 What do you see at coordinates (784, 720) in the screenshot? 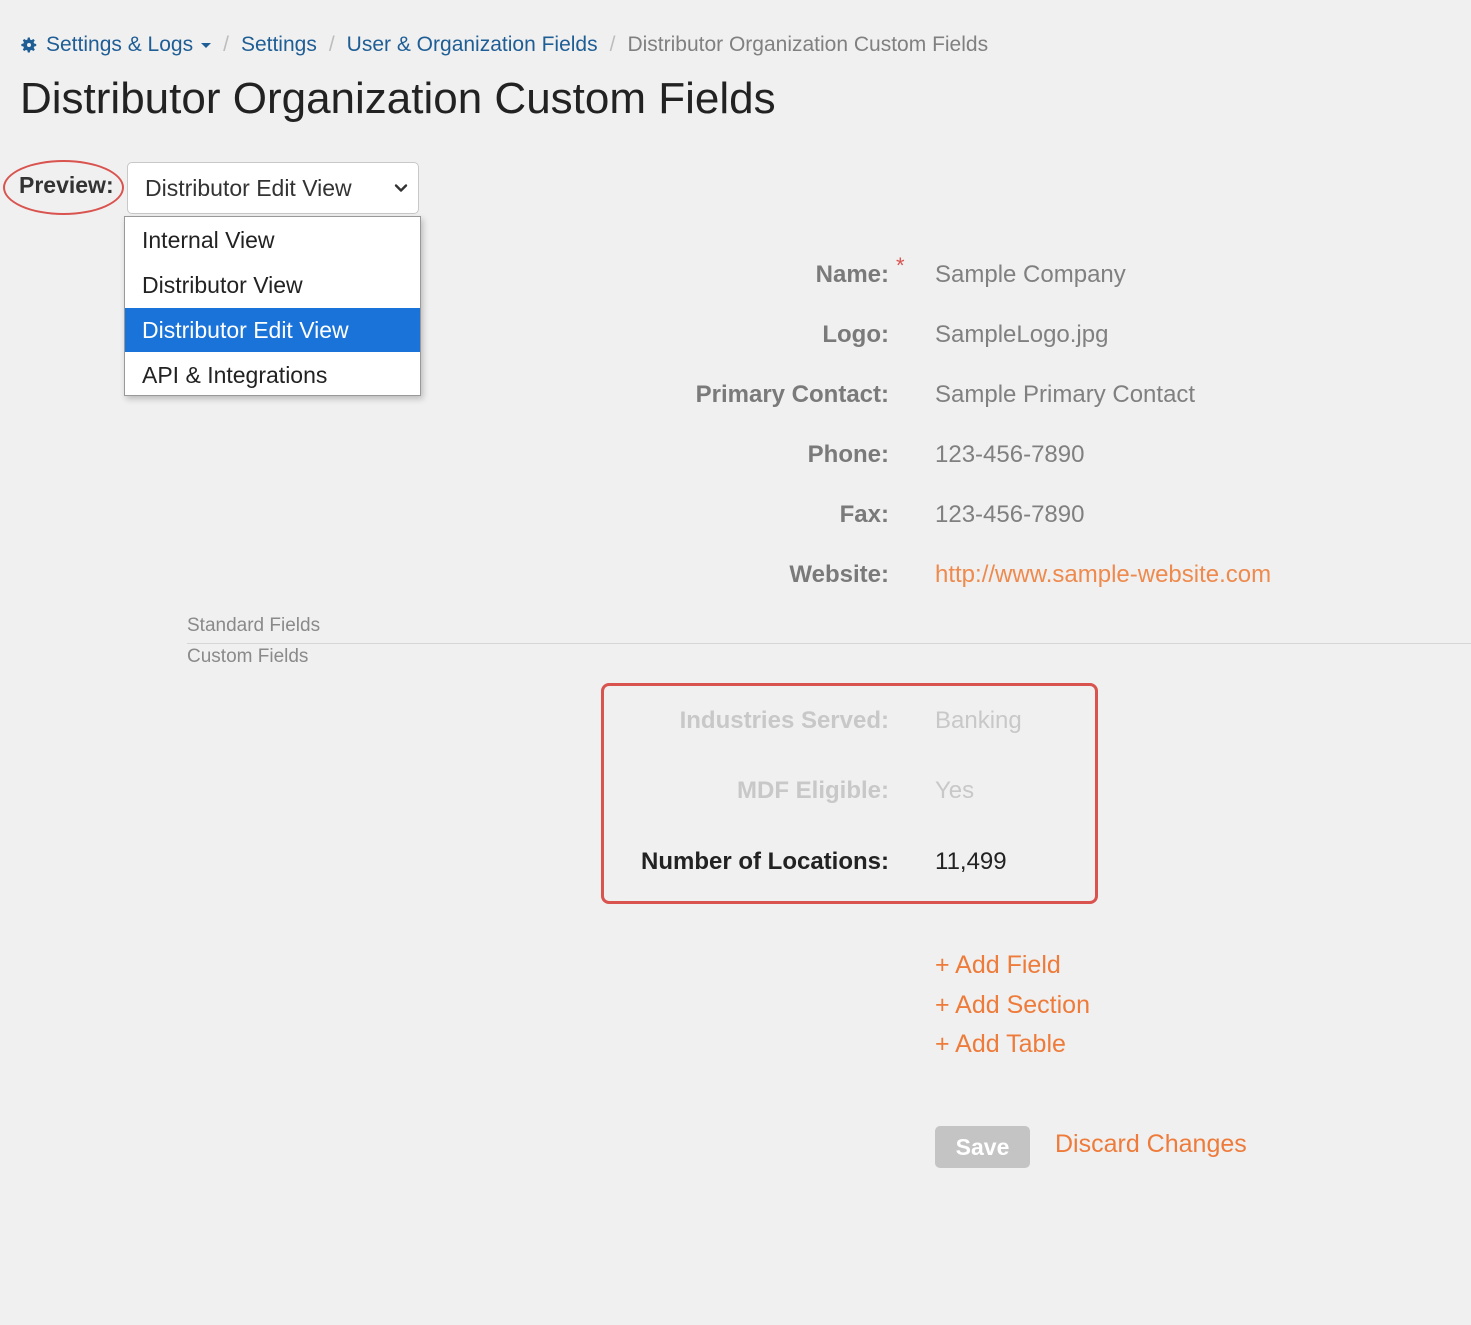
I see `field-label: Industries Served:` at bounding box center [784, 720].